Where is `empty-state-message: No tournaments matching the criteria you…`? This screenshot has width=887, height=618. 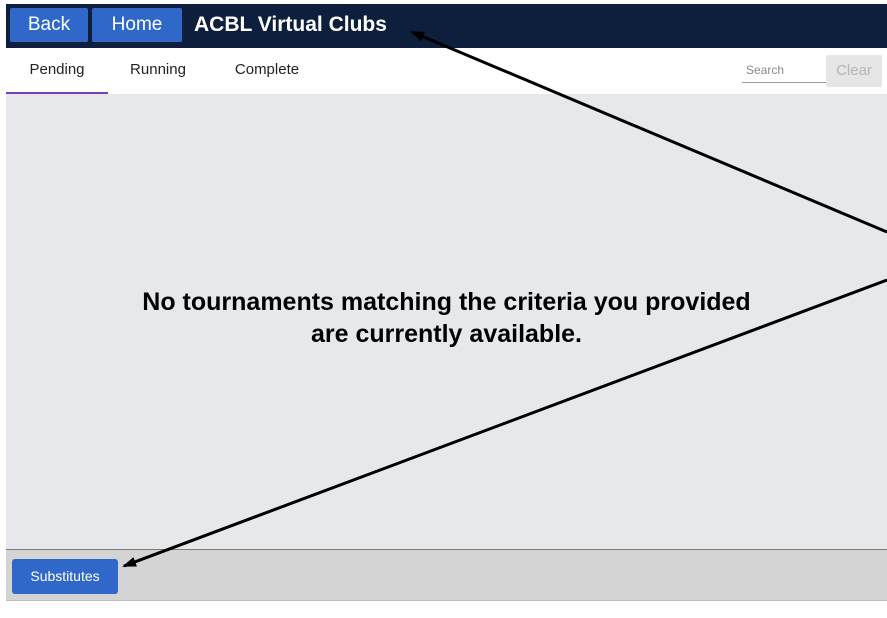 empty-state-message: No tournaments matching the criteria you… is located at coordinates (446, 318).